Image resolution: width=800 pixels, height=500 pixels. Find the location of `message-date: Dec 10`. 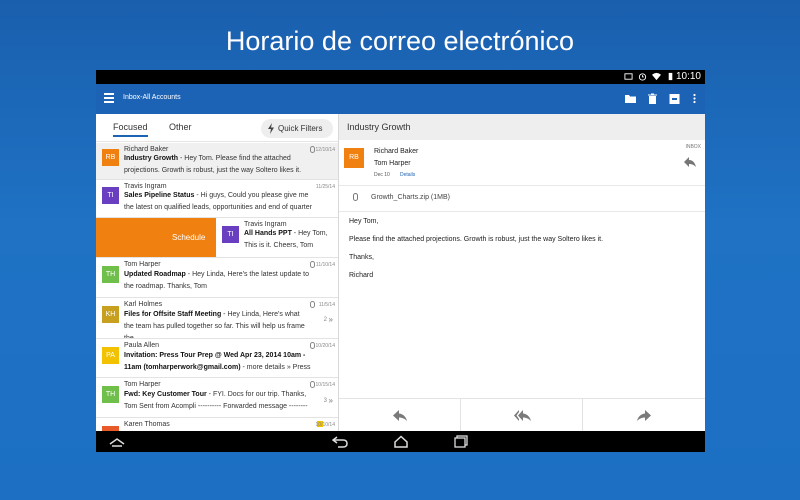

message-date: Dec 10 is located at coordinates (382, 175).